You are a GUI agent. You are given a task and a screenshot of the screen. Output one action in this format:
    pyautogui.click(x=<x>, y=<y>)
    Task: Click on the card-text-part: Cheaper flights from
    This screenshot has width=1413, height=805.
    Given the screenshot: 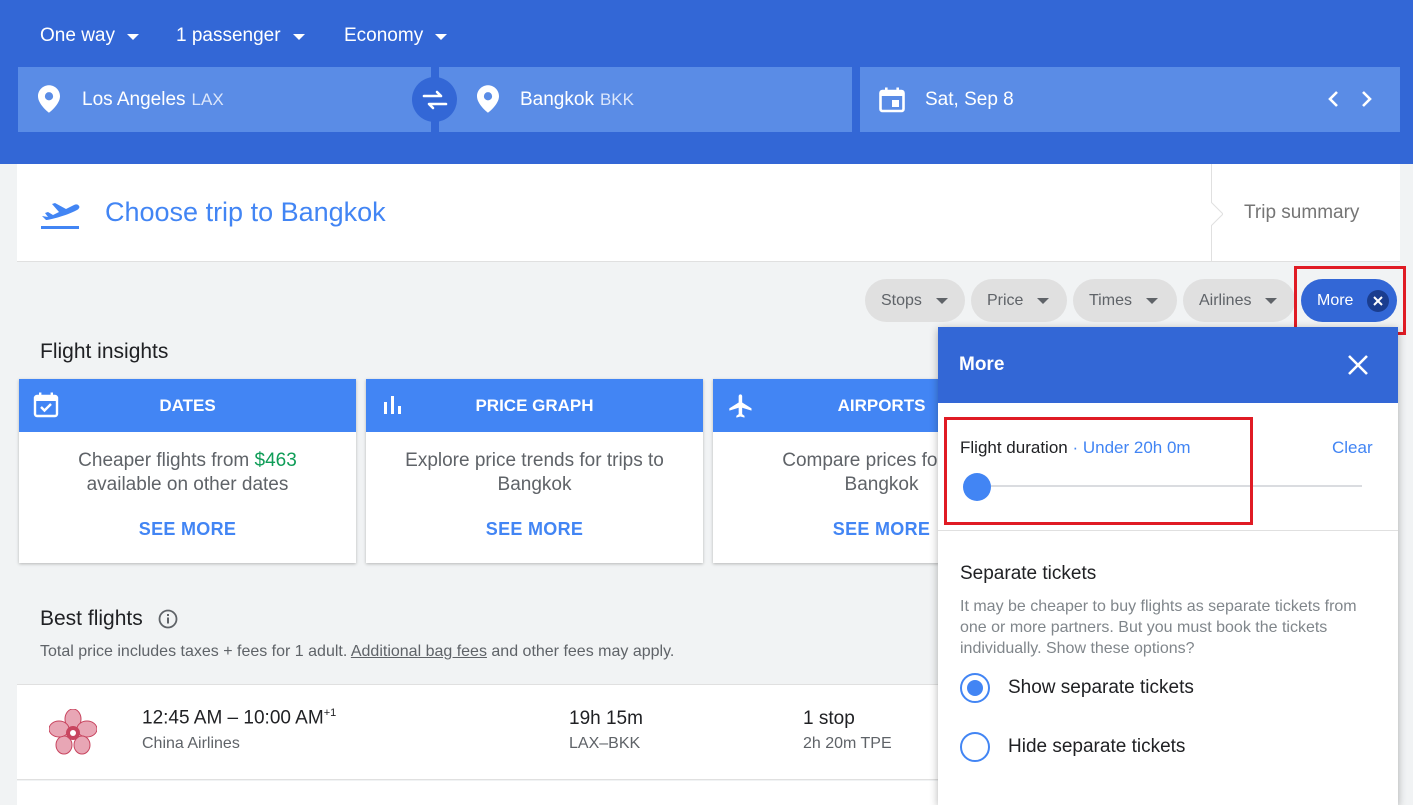 What is the action you would take?
    pyautogui.click(x=166, y=460)
    